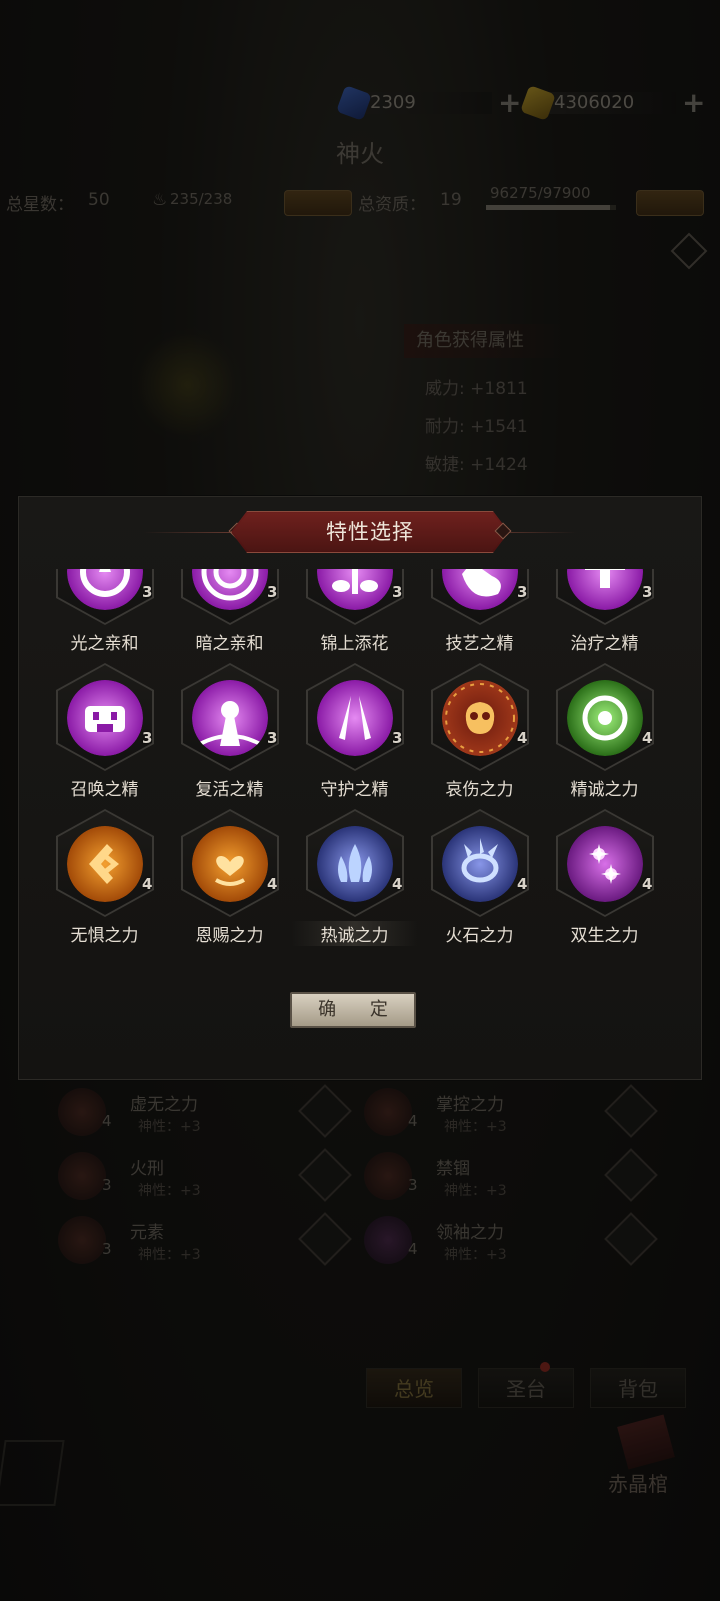 The width and height of the screenshot is (720, 1601). I want to click on sorrow-power-icon, so click(480, 718).